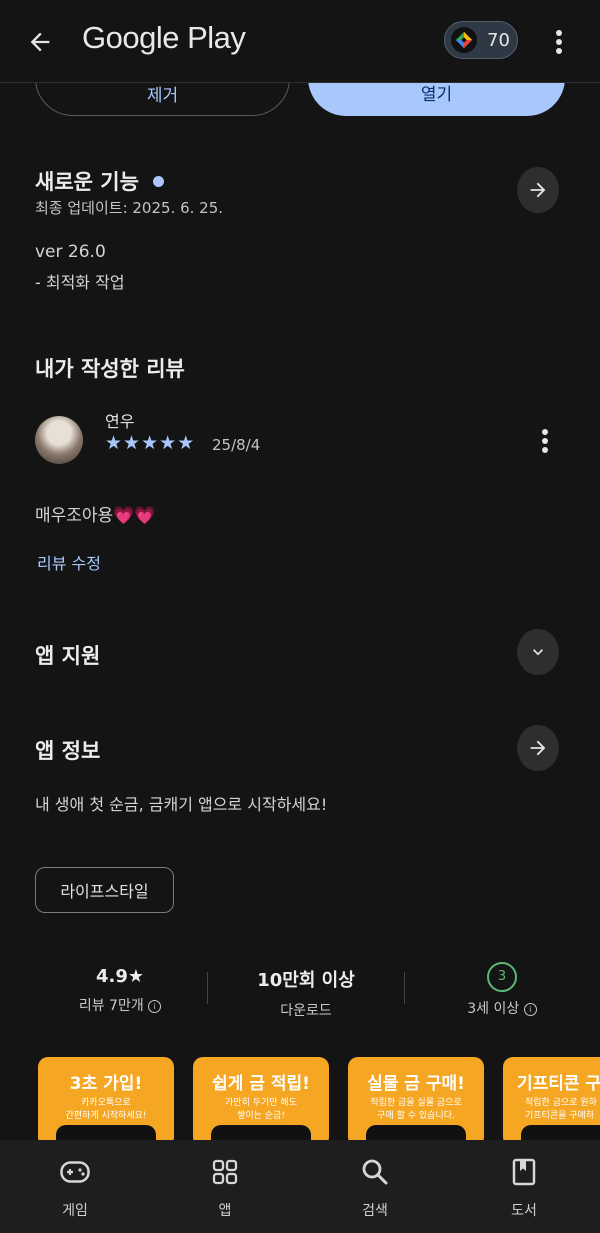 The height and width of the screenshot is (1233, 600). What do you see at coordinates (67, 750) in the screenshot?
I see `app-info-title: 앱 정보` at bounding box center [67, 750].